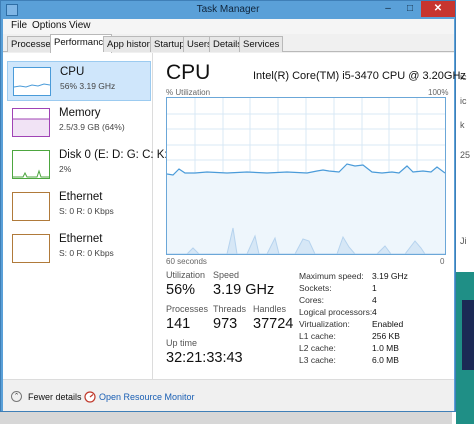 The width and height of the screenshot is (474, 424). Describe the element at coordinates (90, 397) in the screenshot. I see `resource-monitor-icon` at that location.